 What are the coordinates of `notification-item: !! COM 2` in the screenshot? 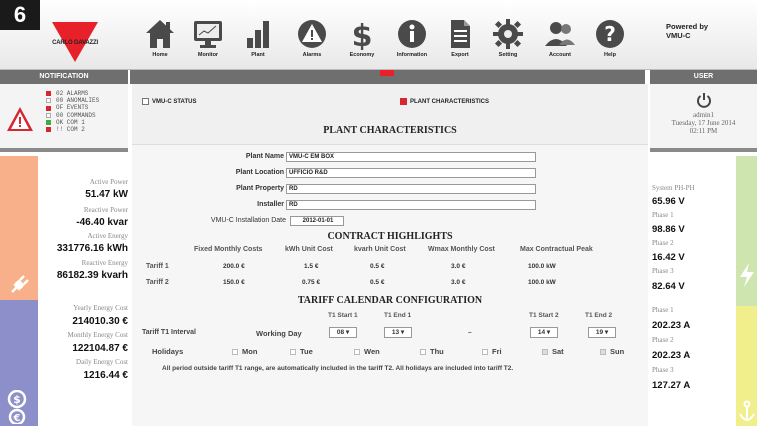 It's located at (72, 129).